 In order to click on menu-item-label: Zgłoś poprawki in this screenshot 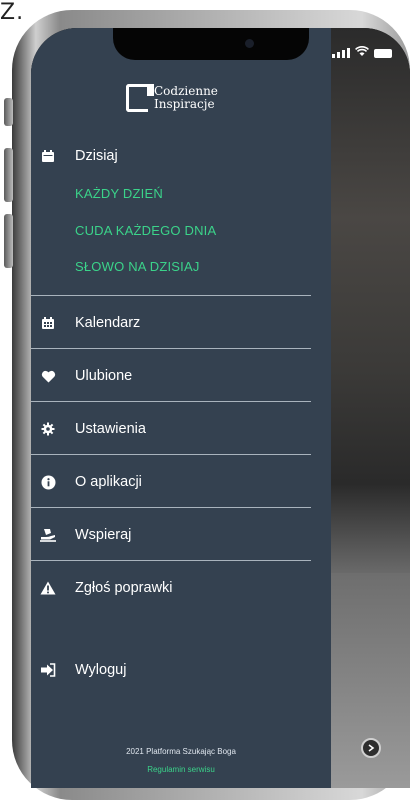, I will do `click(124, 588)`.